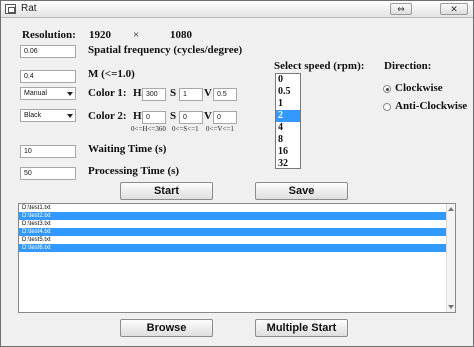 This screenshot has height=347, width=474. Describe the element at coordinates (107, 93) in the screenshot. I see `color1-label: Color 1:` at that location.